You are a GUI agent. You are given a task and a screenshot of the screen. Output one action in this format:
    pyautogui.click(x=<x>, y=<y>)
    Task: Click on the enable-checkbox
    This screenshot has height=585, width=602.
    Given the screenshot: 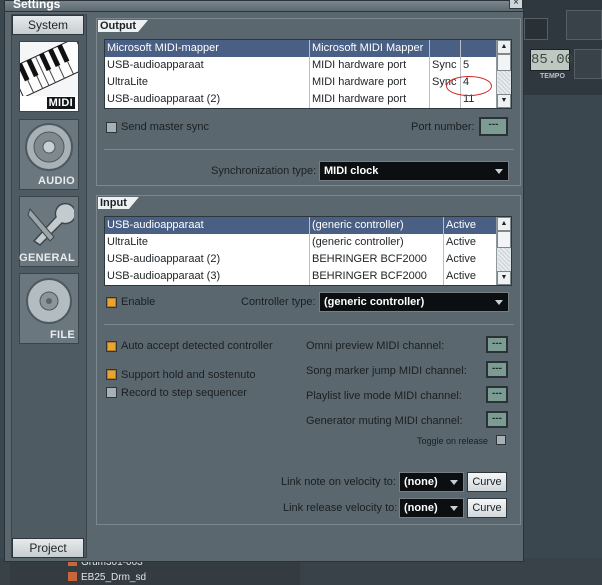 What is the action you would take?
    pyautogui.click(x=111, y=302)
    